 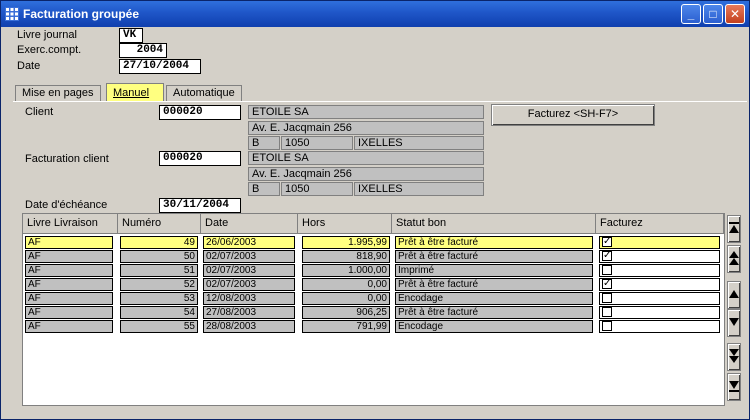 I want to click on cell-numero: 55, so click(x=159, y=326).